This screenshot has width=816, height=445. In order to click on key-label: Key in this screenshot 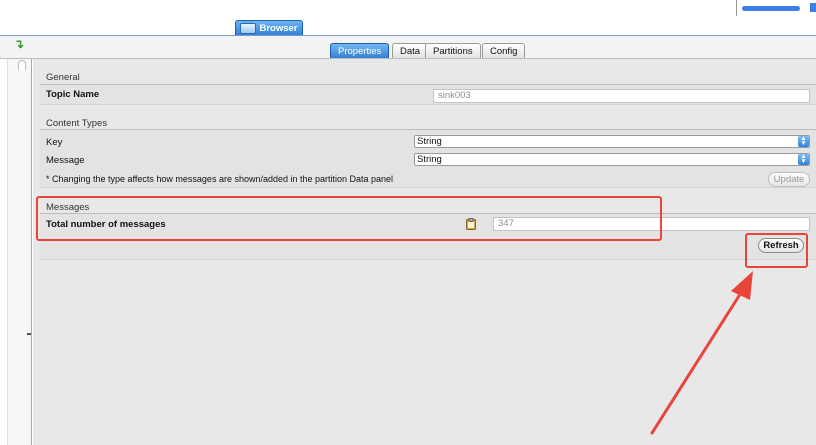, I will do `click(54, 142)`.